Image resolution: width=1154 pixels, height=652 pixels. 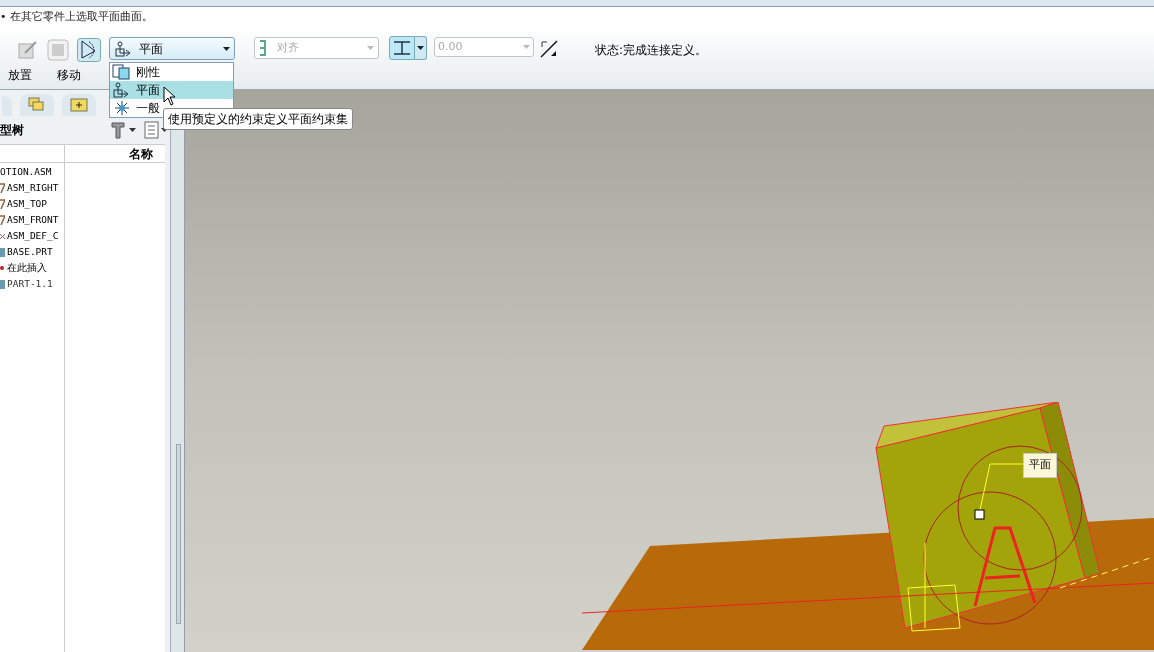 What do you see at coordinates (651, 50) in the screenshot?
I see `status-text: 状态:完成连接定义。` at bounding box center [651, 50].